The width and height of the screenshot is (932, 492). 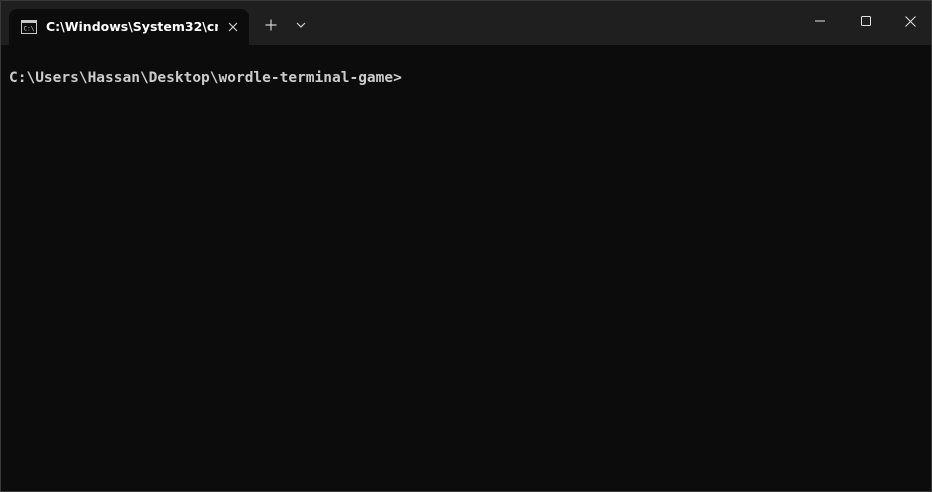 What do you see at coordinates (866, 21) in the screenshot?
I see `maximize-icon` at bounding box center [866, 21].